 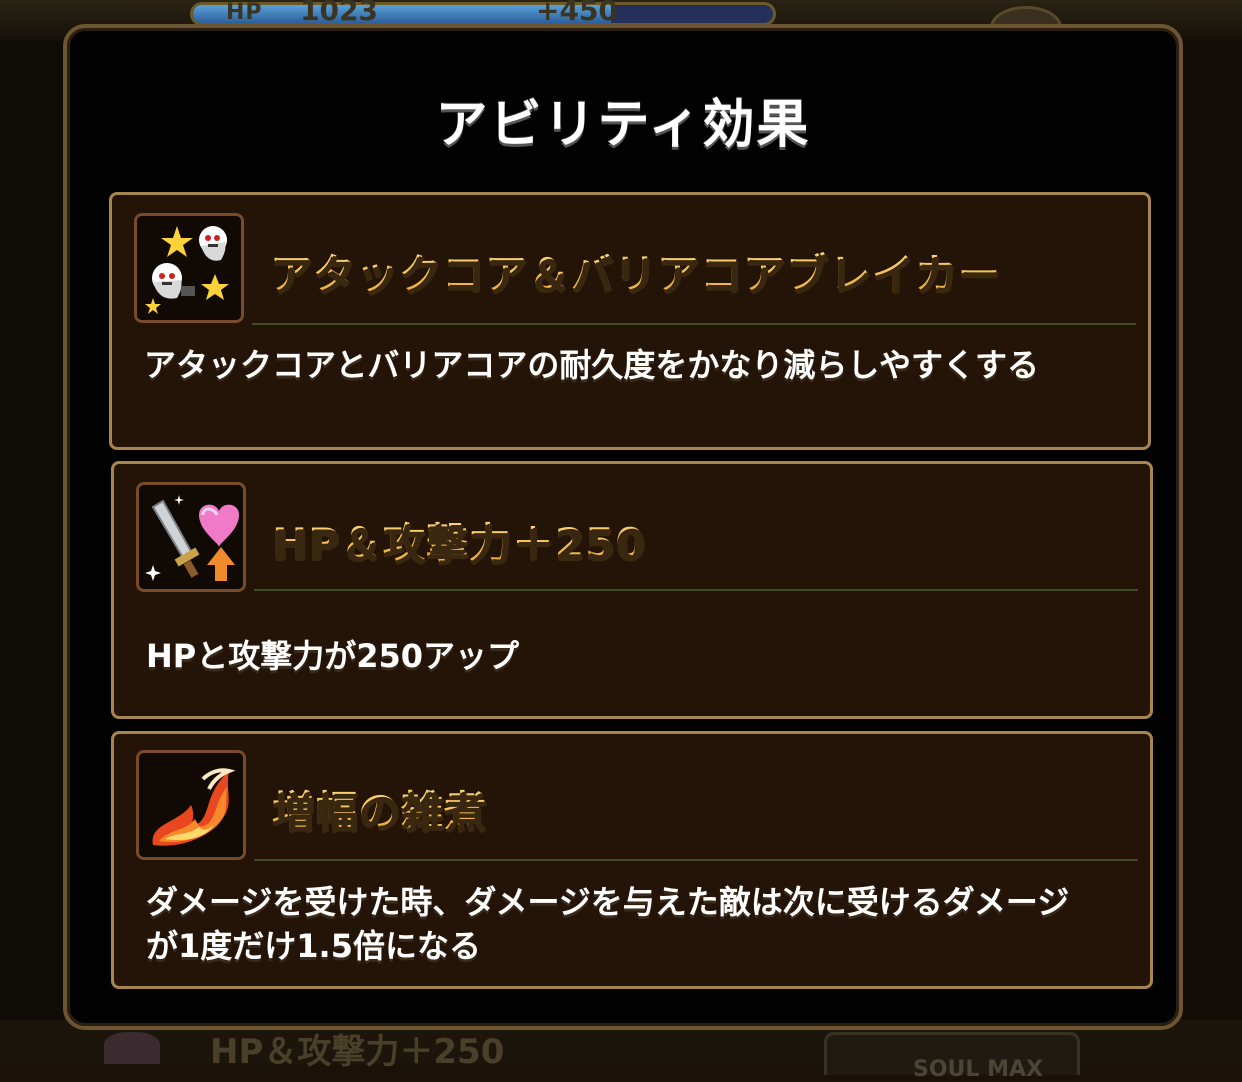 I want to click on hp-value: 1023, so click(x=339, y=13).